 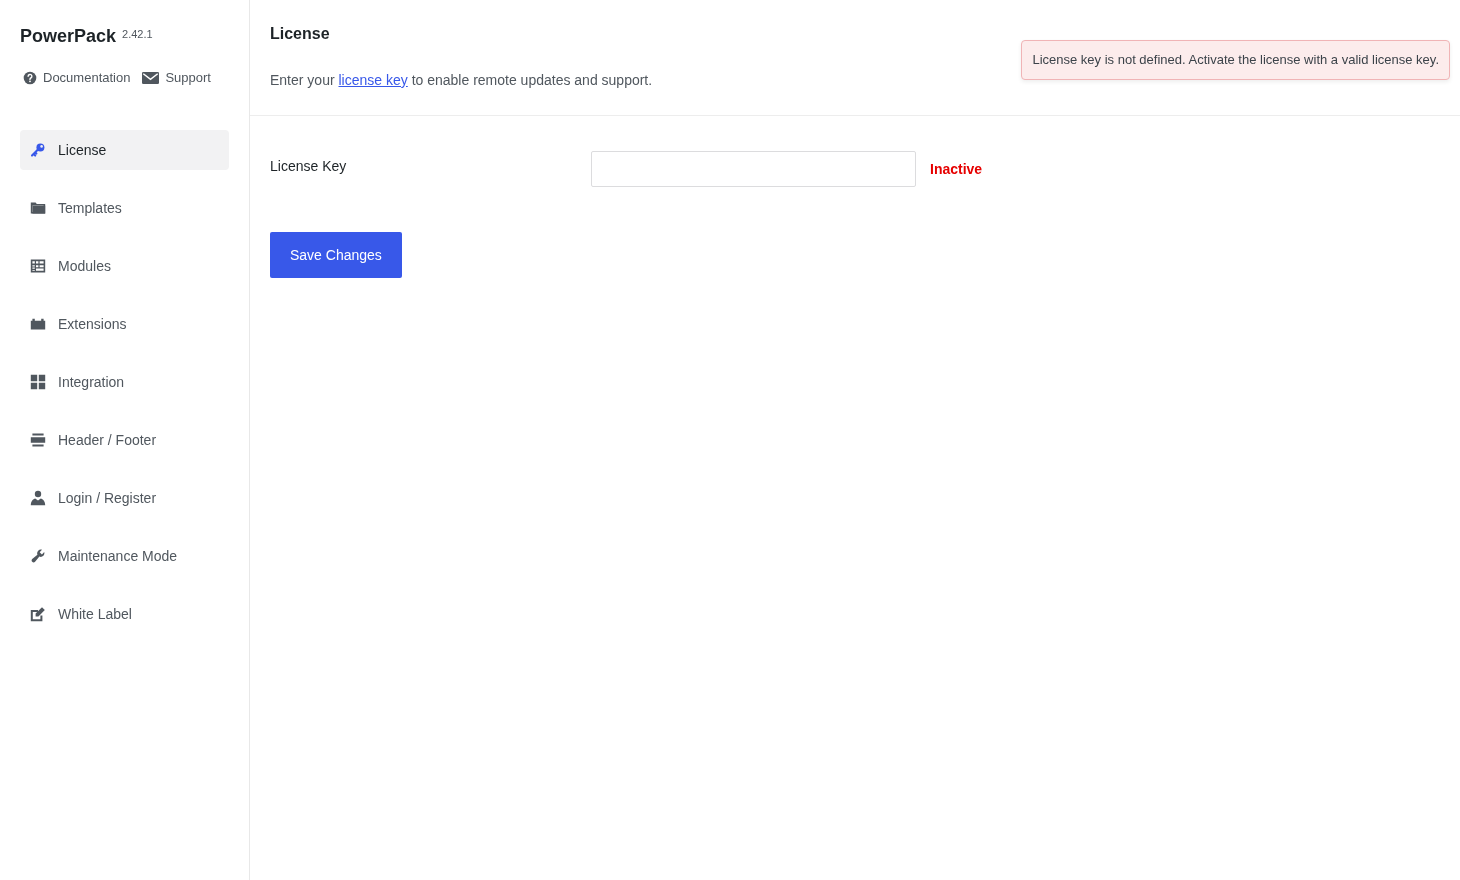 I want to click on sidebar-nav-item: Templates, so click(x=124, y=208).